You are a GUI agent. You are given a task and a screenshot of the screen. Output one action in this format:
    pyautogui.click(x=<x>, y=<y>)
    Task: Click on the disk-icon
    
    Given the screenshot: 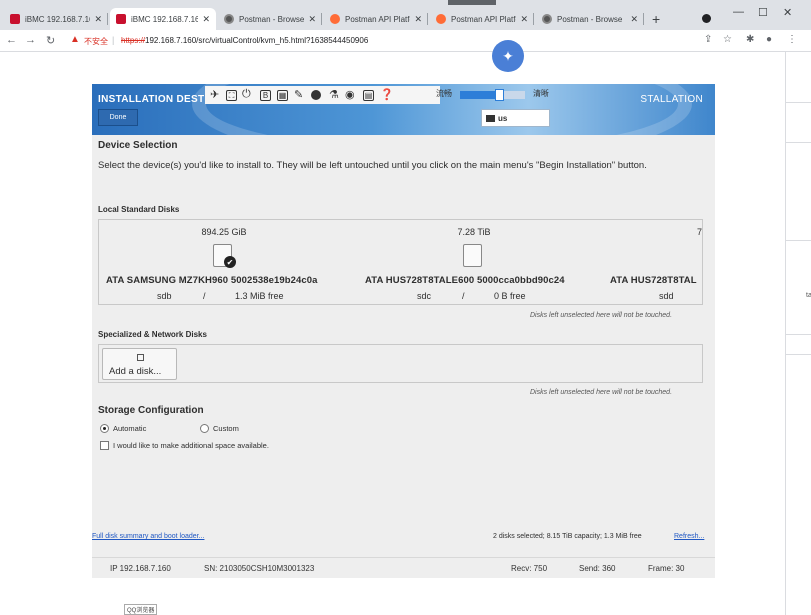 What is the action you would take?
    pyautogui.click(x=140, y=357)
    